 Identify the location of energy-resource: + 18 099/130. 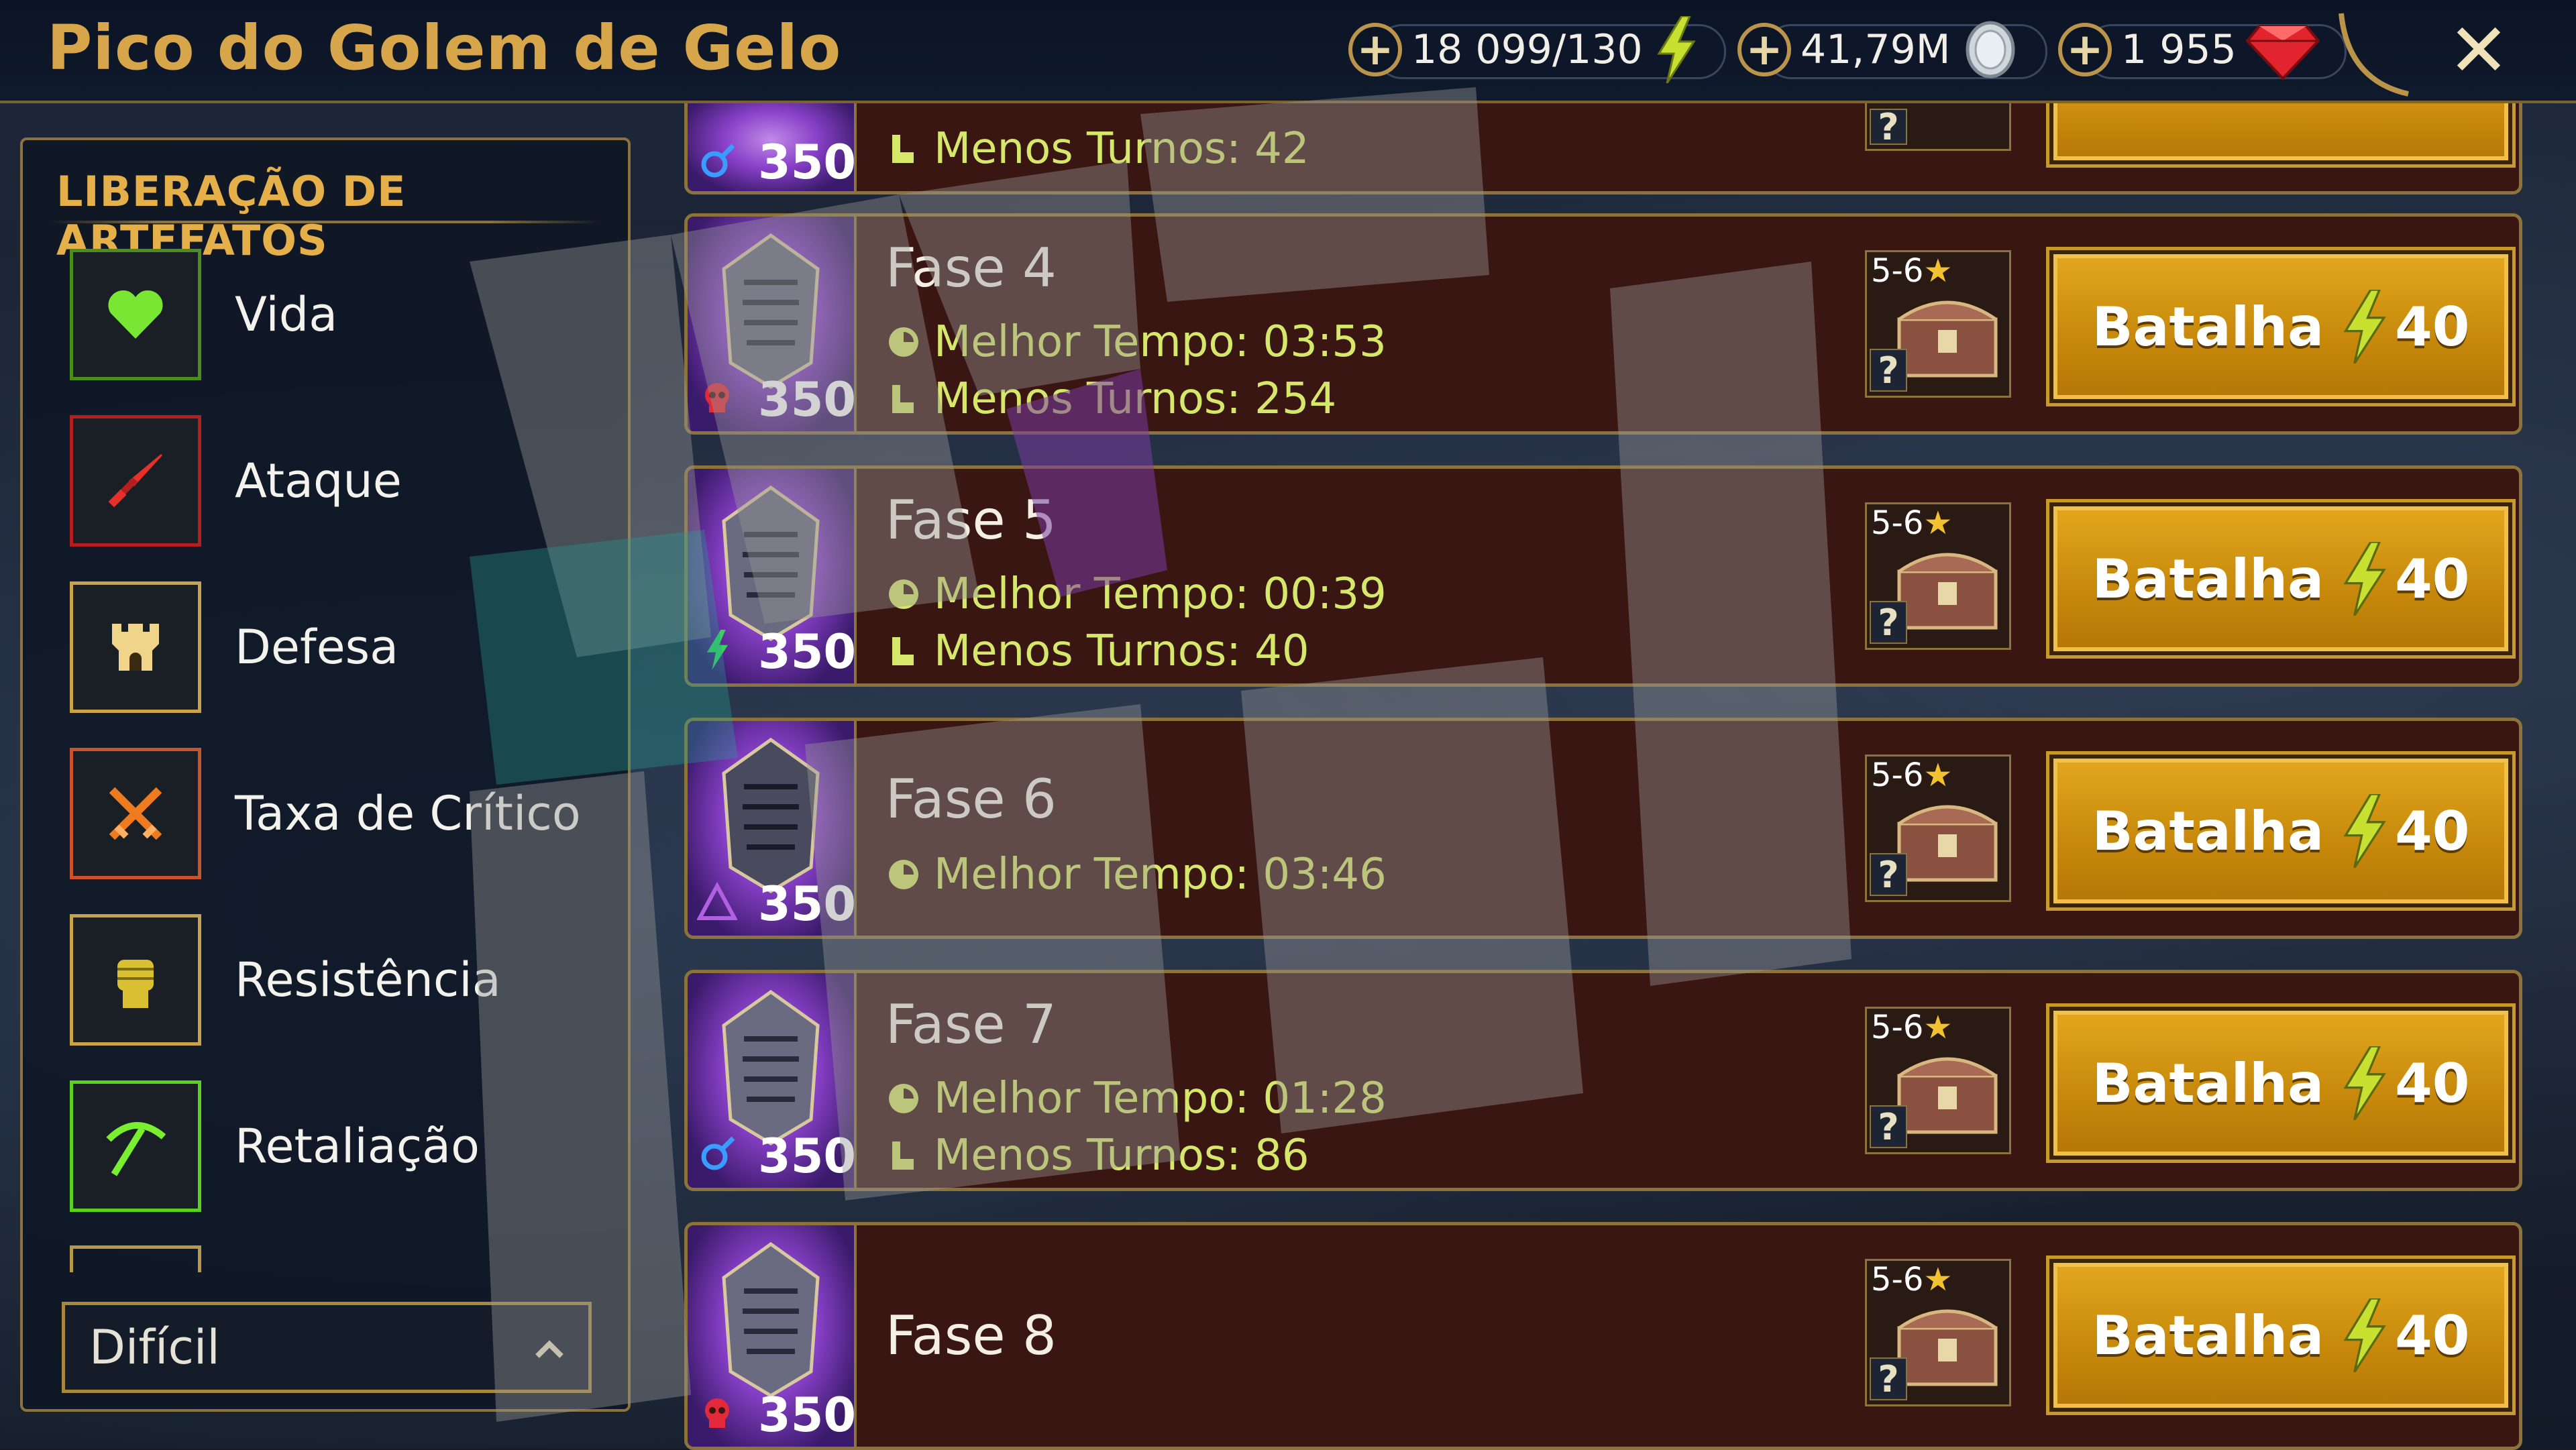
(1537, 49).